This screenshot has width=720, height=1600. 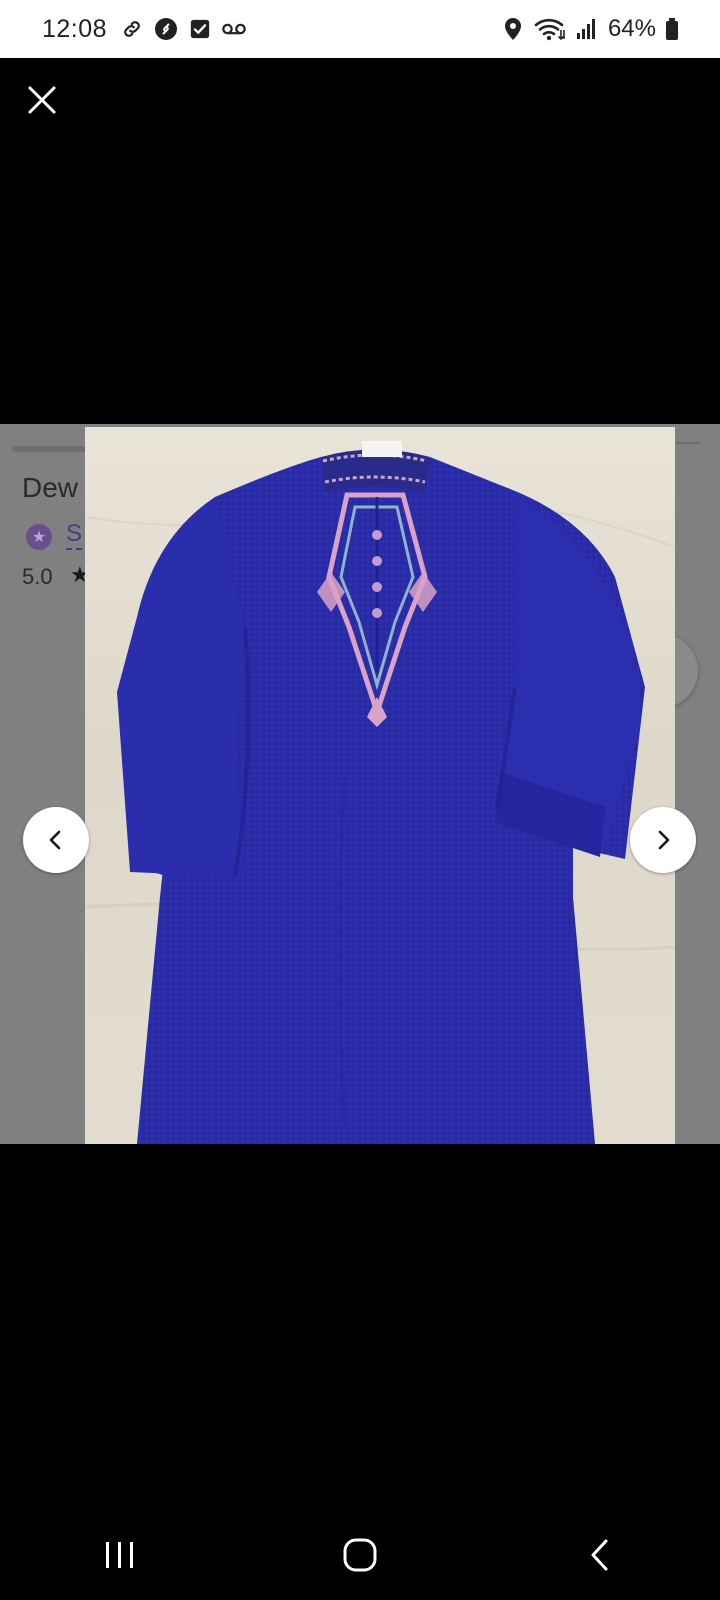 What do you see at coordinates (587, 29) in the screenshot?
I see `signal-icon` at bounding box center [587, 29].